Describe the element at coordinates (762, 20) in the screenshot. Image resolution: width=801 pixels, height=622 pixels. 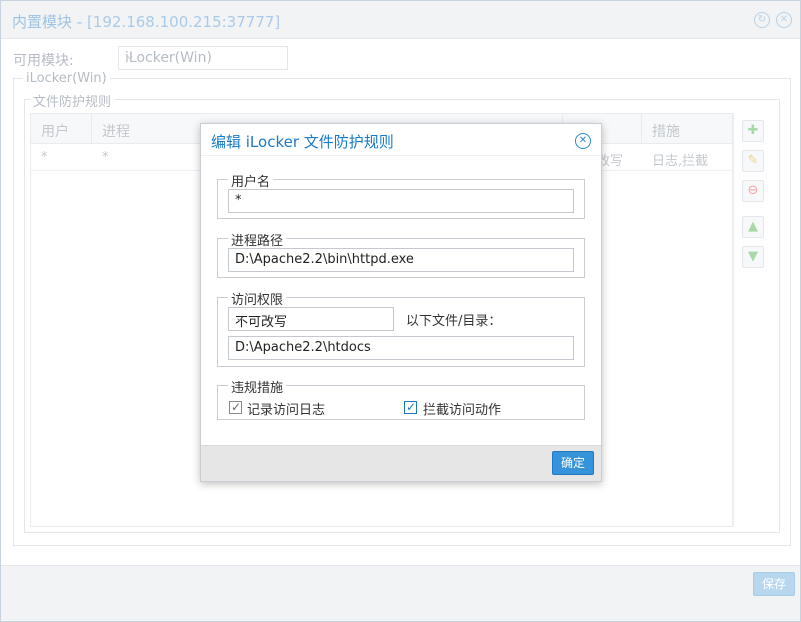
I see `refresh-icon: ↻` at that location.